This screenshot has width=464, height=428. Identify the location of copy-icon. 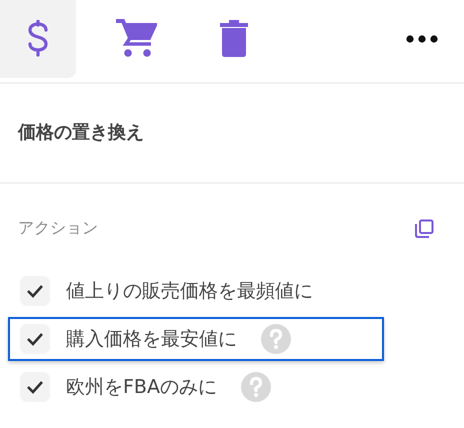
(424, 228).